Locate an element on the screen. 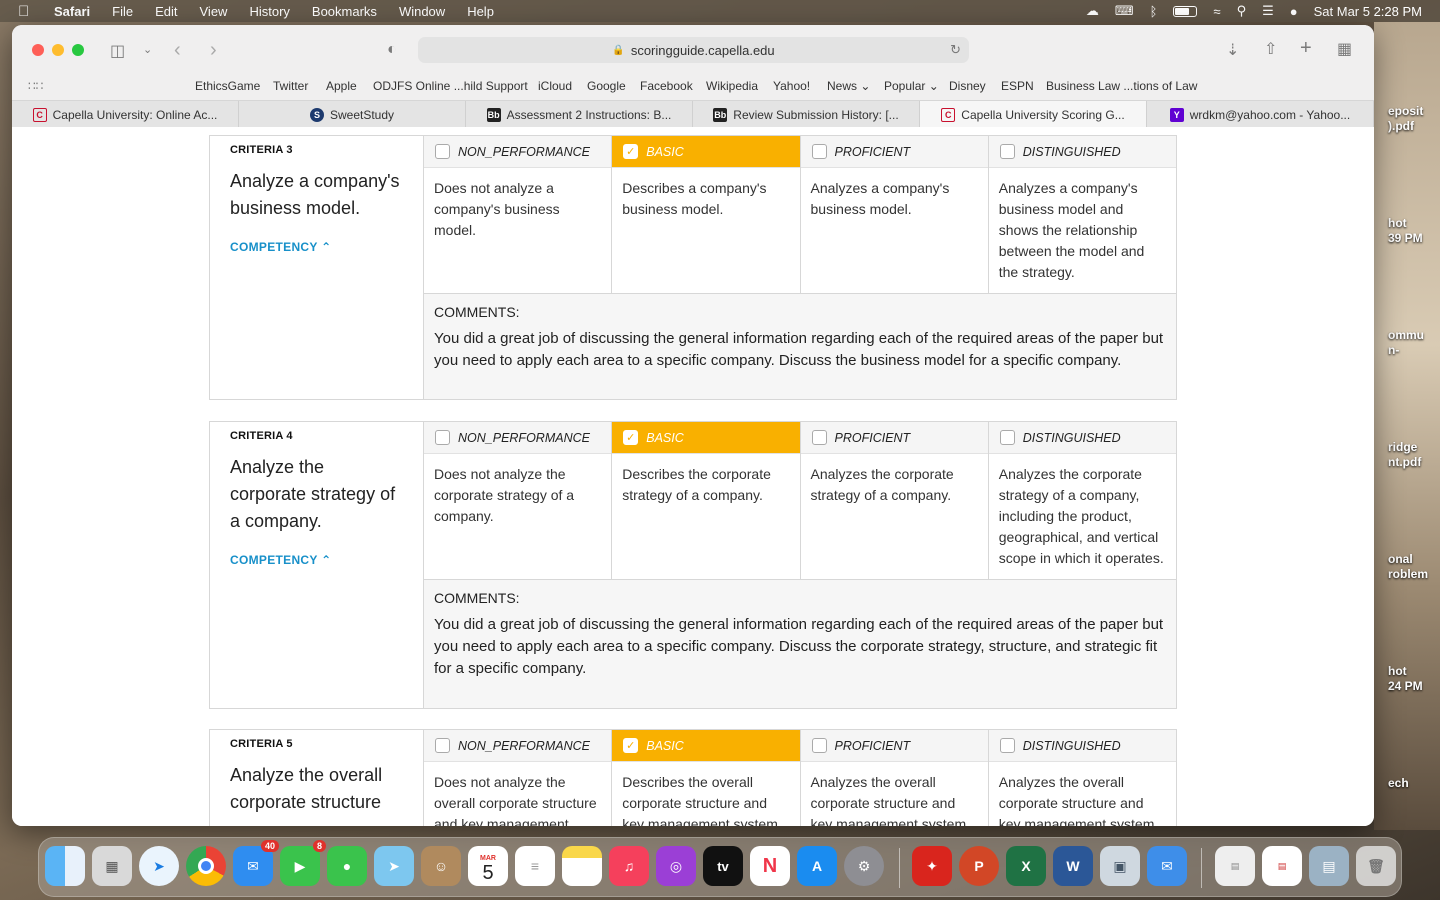 The height and width of the screenshot is (900, 1440). favorite-link: Disney is located at coordinates (967, 86).